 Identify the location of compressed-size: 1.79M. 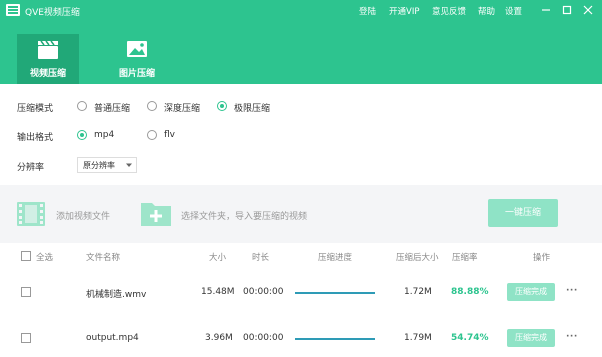
(418, 338).